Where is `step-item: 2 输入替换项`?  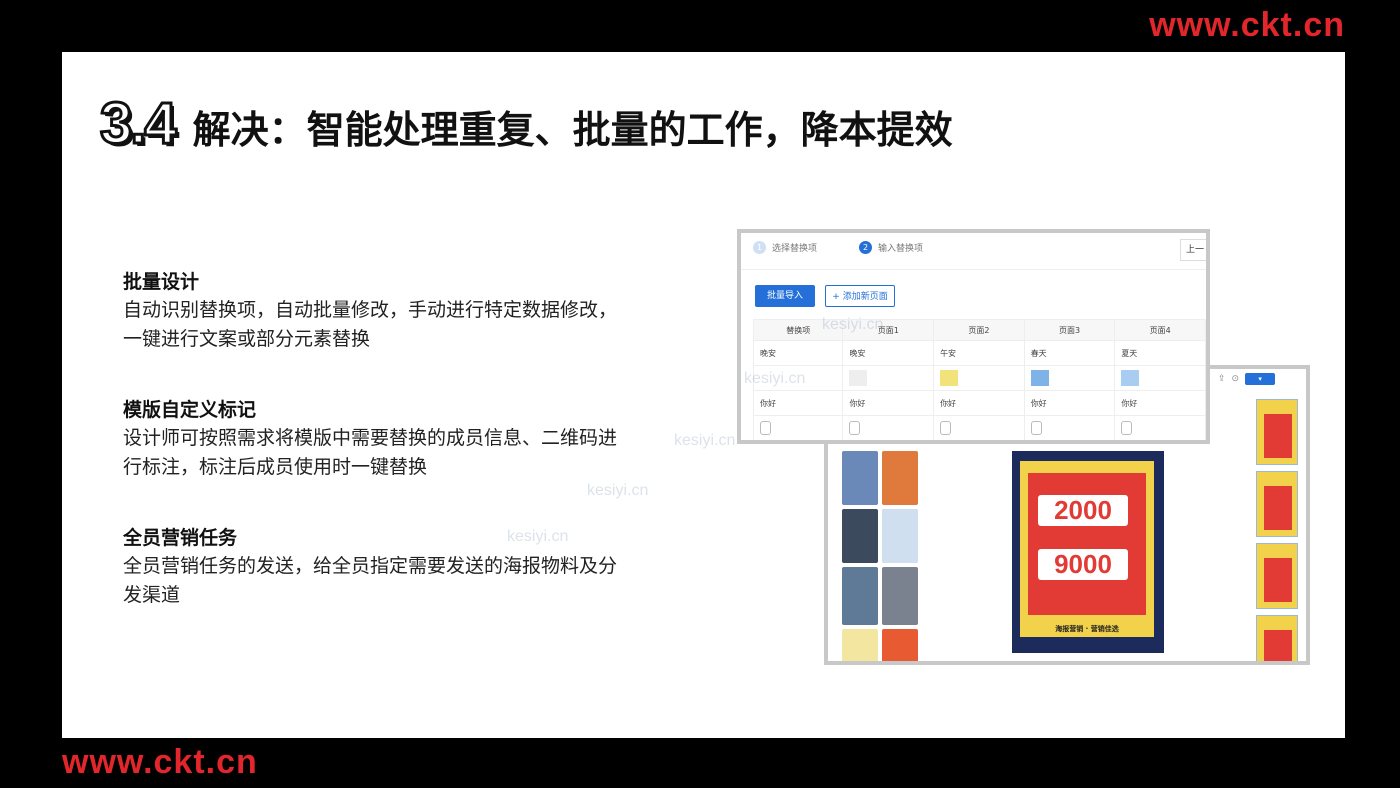 step-item: 2 输入替换项 is located at coordinates (891, 247).